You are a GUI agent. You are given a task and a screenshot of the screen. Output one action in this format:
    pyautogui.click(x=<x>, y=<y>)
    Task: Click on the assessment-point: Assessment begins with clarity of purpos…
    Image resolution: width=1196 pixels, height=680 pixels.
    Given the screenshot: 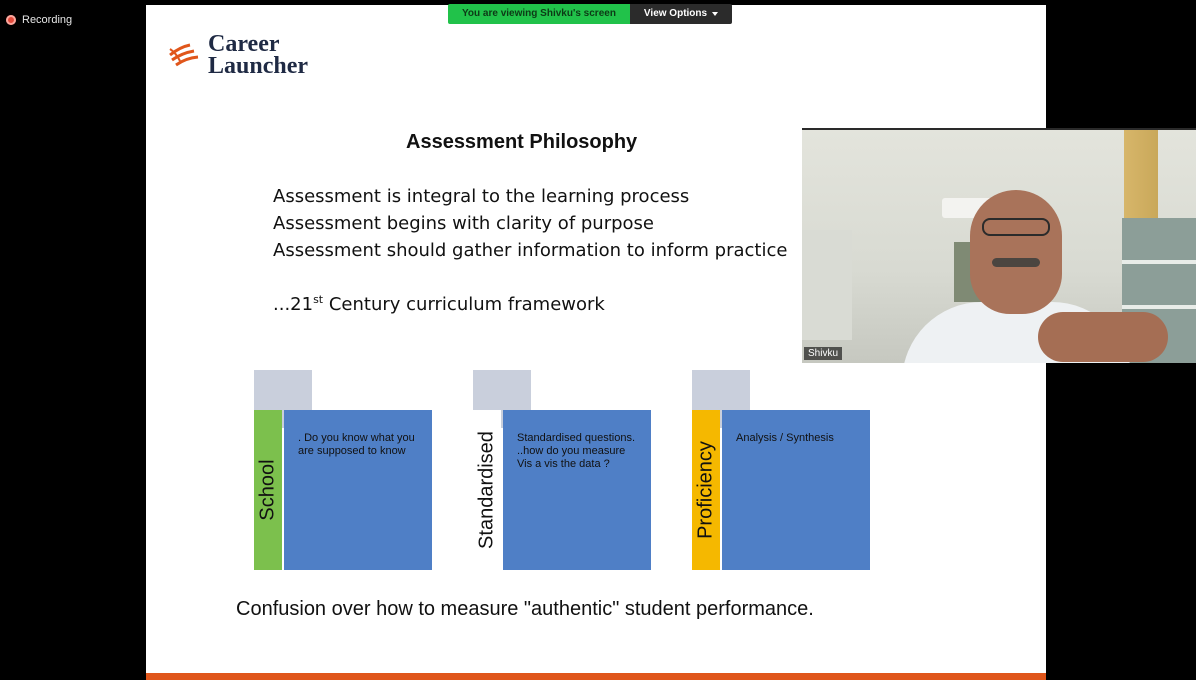 What is the action you would take?
    pyautogui.click(x=463, y=223)
    